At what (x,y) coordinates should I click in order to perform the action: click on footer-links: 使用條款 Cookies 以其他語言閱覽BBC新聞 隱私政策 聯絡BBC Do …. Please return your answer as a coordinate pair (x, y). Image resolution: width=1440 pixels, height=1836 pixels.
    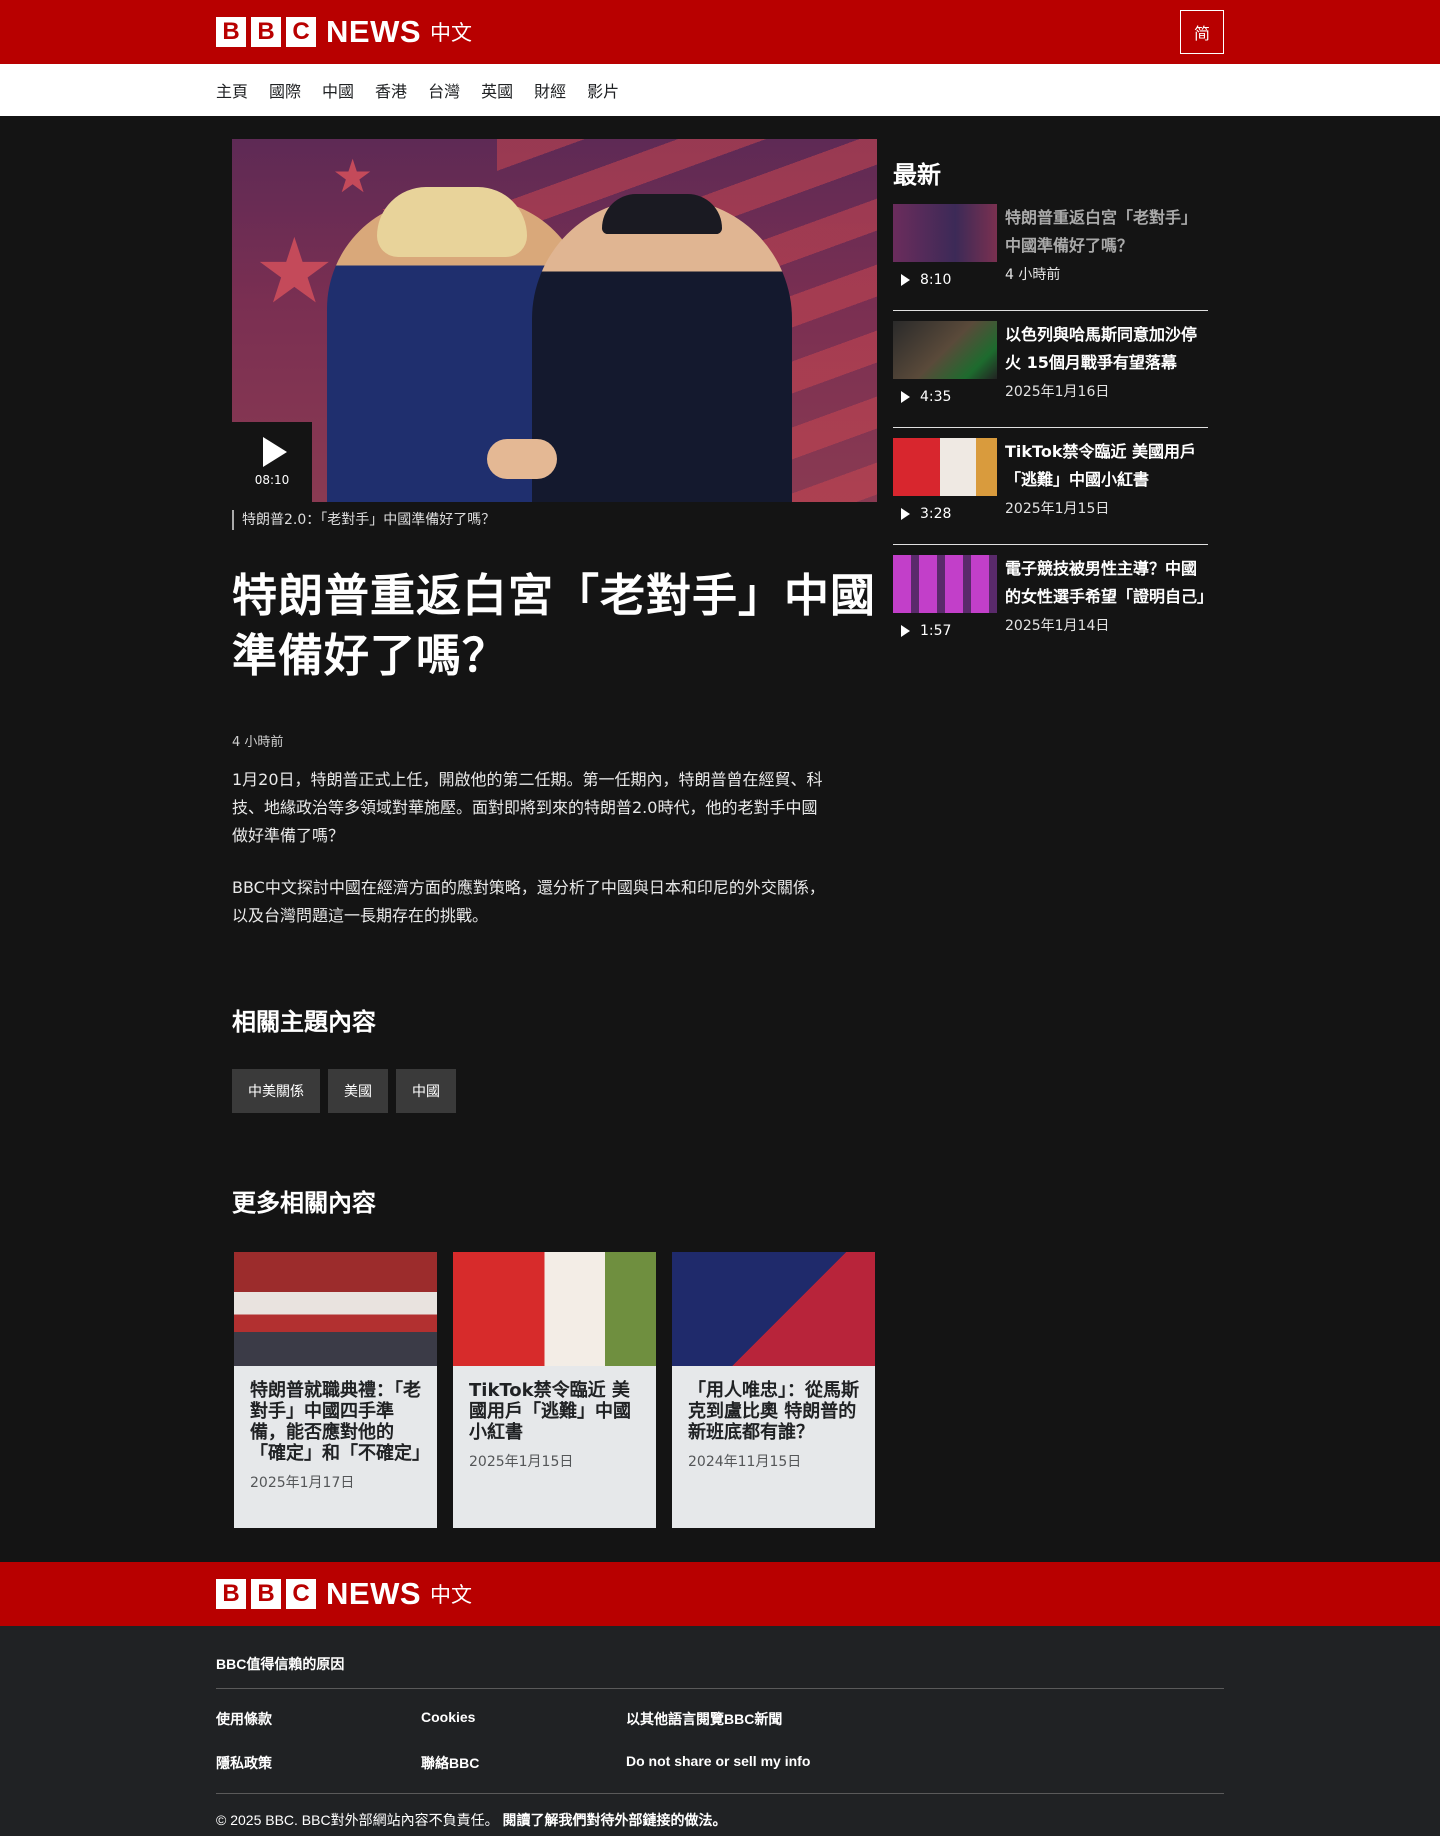
    Looking at the image, I should click on (720, 1741).